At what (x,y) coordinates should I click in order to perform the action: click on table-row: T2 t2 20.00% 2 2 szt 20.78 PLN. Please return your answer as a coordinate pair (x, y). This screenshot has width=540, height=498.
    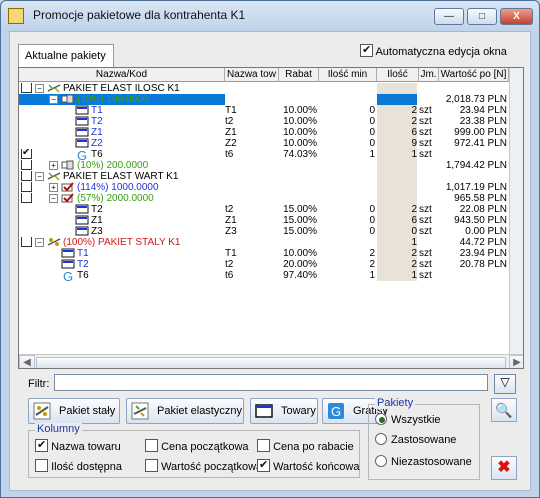
    Looking at the image, I should click on (264, 264).